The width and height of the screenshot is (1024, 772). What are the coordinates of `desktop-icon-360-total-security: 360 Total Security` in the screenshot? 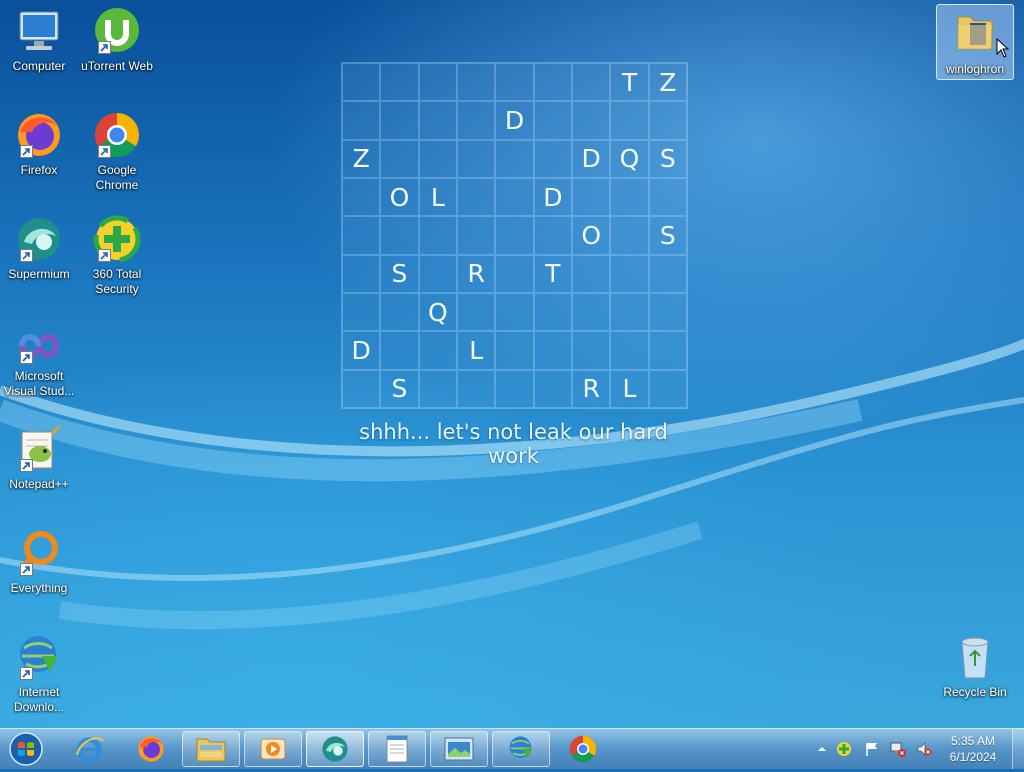 It's located at (117, 255).